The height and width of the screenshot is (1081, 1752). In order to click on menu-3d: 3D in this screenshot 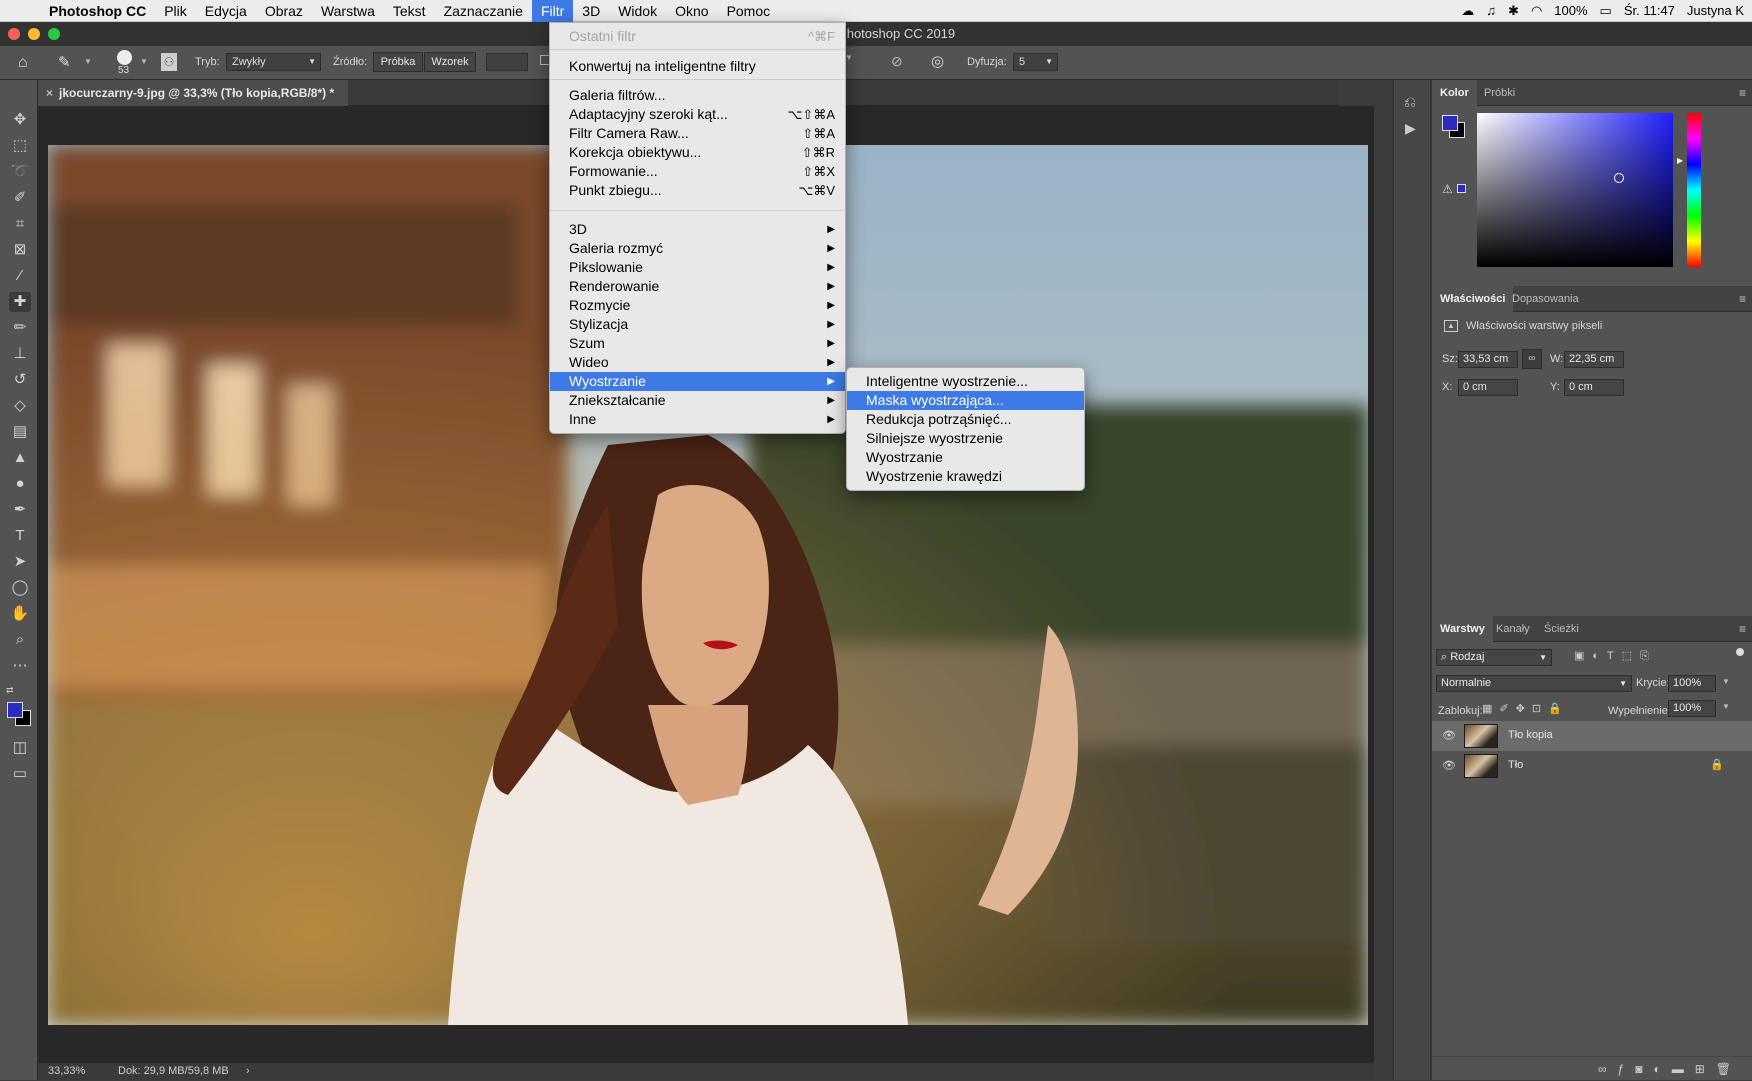, I will do `click(591, 11)`.